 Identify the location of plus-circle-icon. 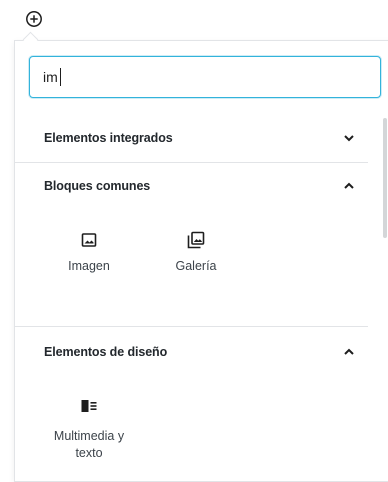
(34, 19).